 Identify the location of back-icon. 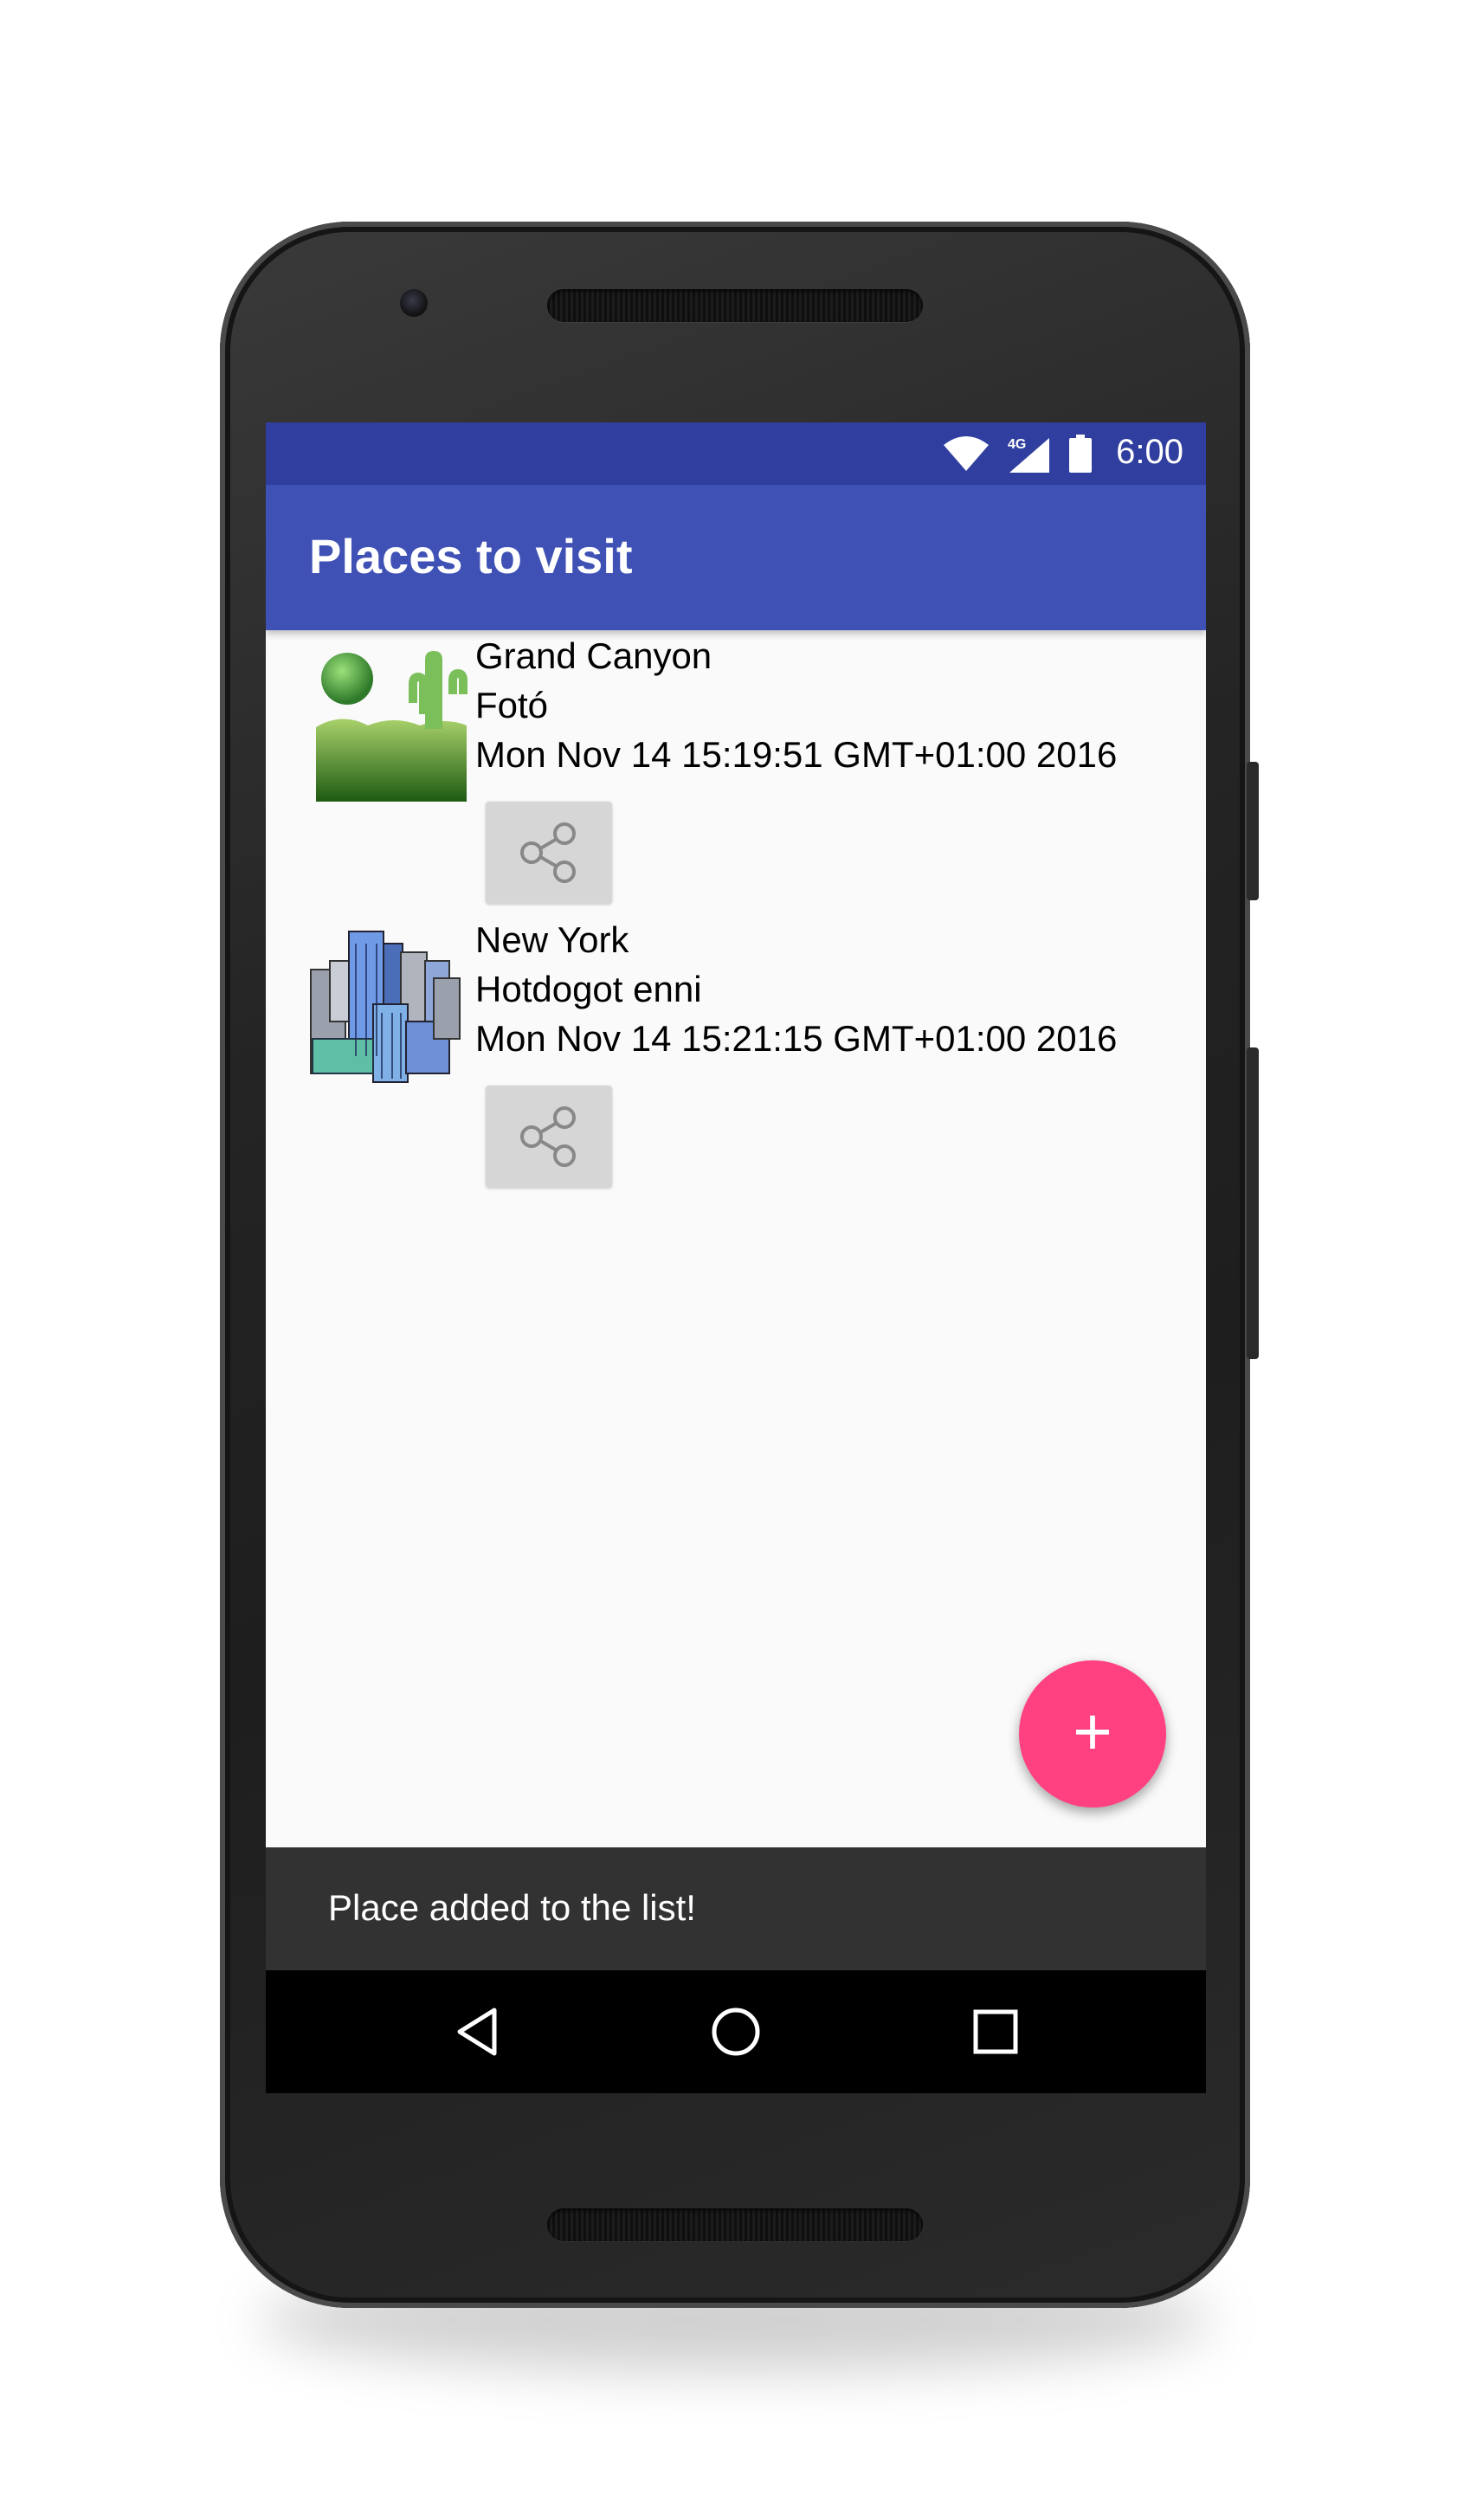
(480, 2031).